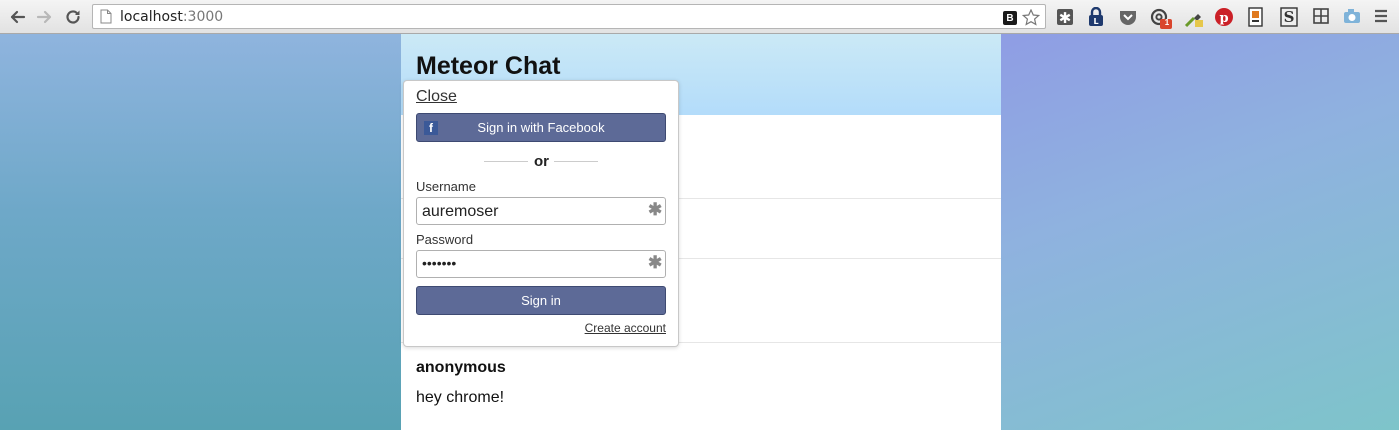 This screenshot has width=1399, height=430. What do you see at coordinates (1096, 16) in the screenshot?
I see `lock-ext-icon: L` at bounding box center [1096, 16].